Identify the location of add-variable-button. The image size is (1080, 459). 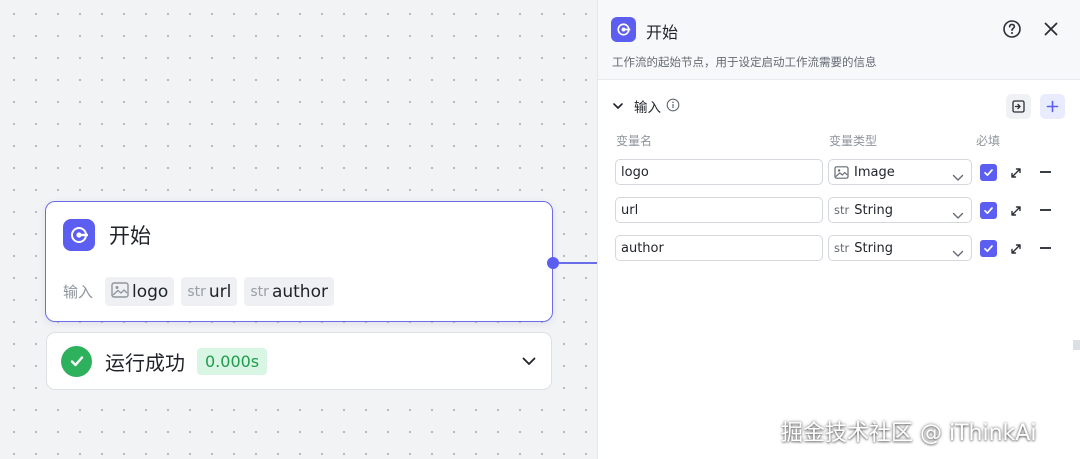
(1052, 106).